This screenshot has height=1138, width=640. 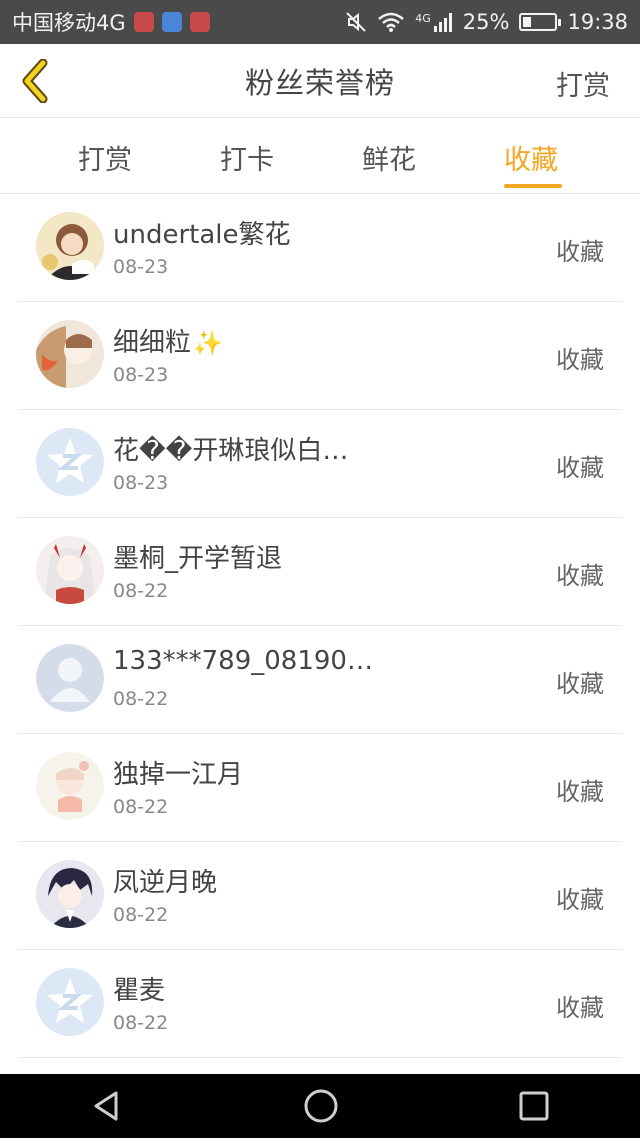 I want to click on list-item: 独掉一江月 08-22 收藏, so click(x=320, y=788).